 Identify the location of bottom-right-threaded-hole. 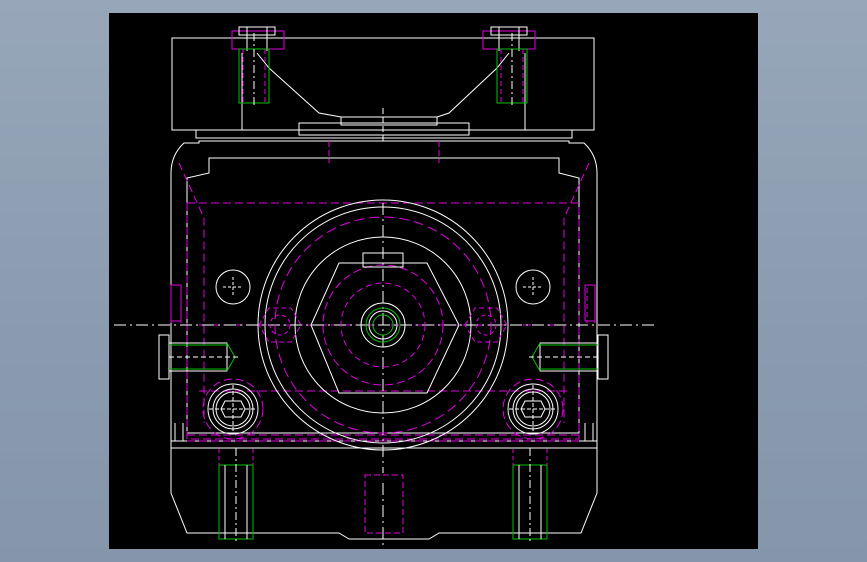
(530, 495).